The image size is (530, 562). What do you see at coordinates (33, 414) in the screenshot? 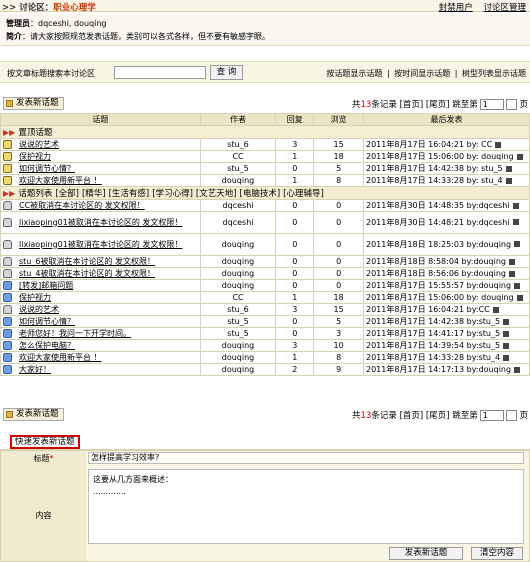
I see `post-topic-button-bottom: 发表新话题` at bounding box center [33, 414].